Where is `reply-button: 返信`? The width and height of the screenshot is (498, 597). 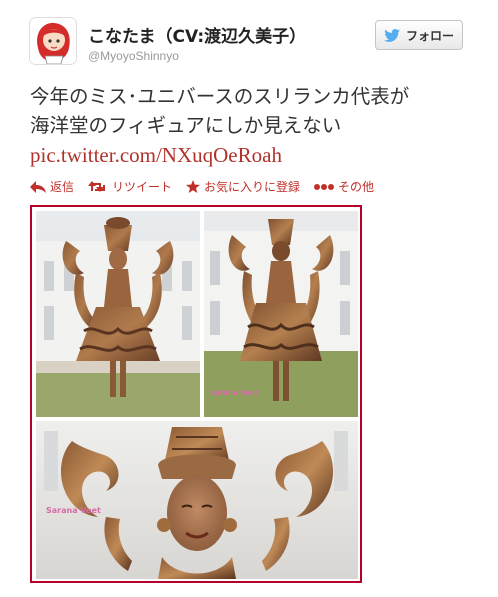 reply-button: 返信 is located at coordinates (52, 186).